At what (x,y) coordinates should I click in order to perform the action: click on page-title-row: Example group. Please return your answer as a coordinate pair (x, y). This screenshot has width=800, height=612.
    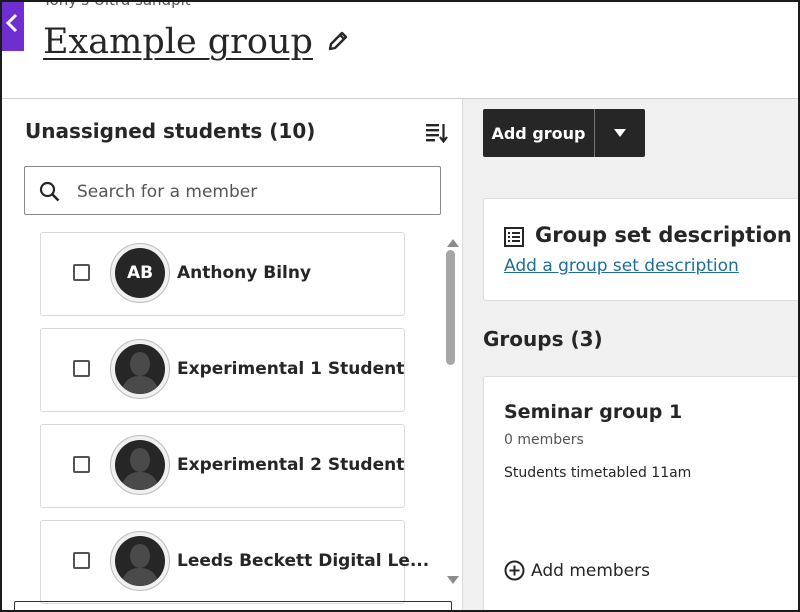
    Looking at the image, I should click on (196, 42).